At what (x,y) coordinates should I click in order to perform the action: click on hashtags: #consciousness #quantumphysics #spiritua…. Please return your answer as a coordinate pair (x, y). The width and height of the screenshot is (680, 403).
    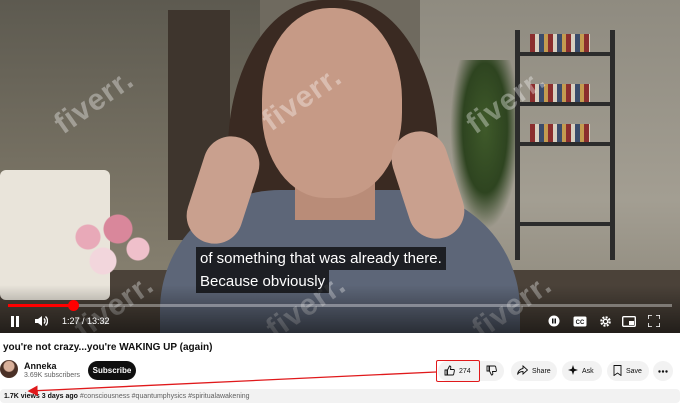
    Looking at the image, I should click on (165, 396).